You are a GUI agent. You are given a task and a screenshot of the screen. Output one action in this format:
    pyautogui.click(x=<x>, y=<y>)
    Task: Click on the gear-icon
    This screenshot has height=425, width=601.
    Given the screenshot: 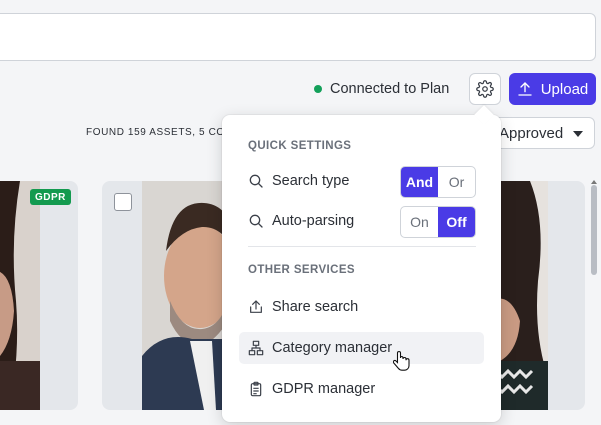 What is the action you would take?
    pyautogui.click(x=485, y=89)
    